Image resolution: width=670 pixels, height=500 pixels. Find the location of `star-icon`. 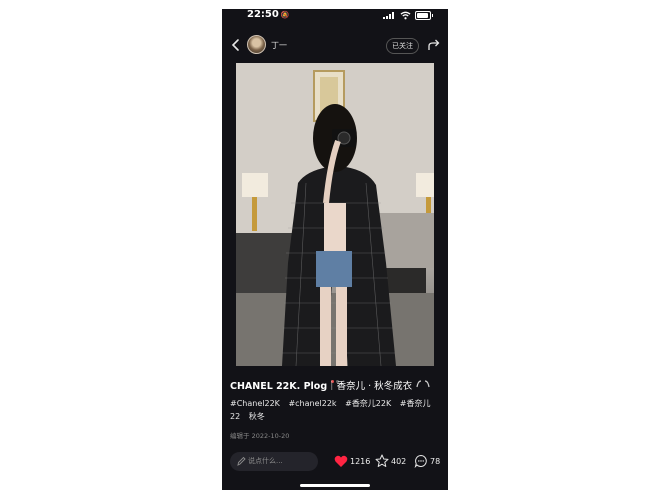

star-icon is located at coordinates (382, 461).